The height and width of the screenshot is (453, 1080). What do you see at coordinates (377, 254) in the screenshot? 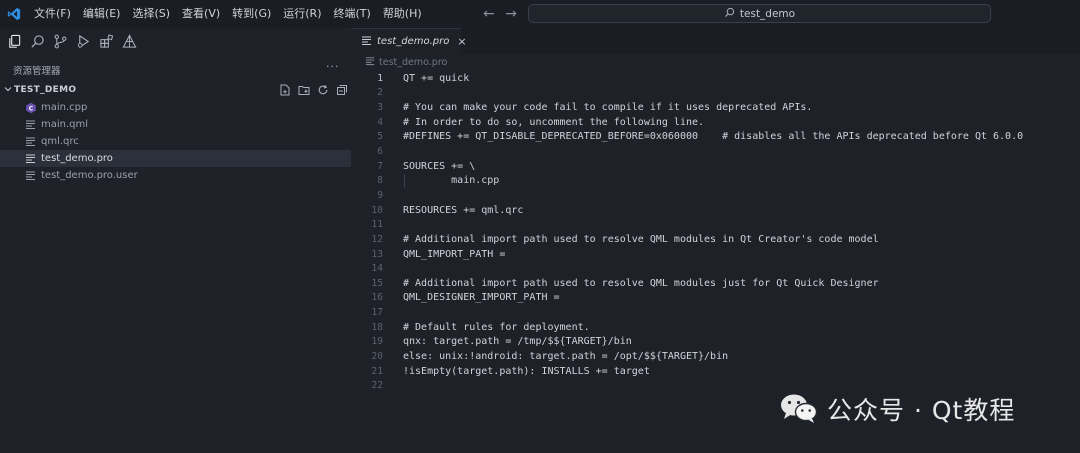
I see `line-number: 13` at bounding box center [377, 254].